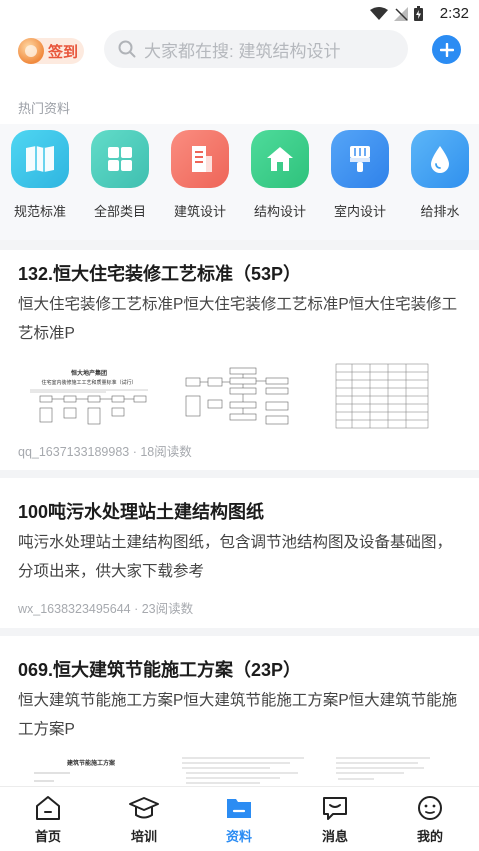 The height and width of the screenshot is (851, 479). What do you see at coordinates (89, 383) in the screenshot?
I see `thumbnail-subtitle: 住宅室内装修施工工艺和质量标准（试行）` at bounding box center [89, 383].